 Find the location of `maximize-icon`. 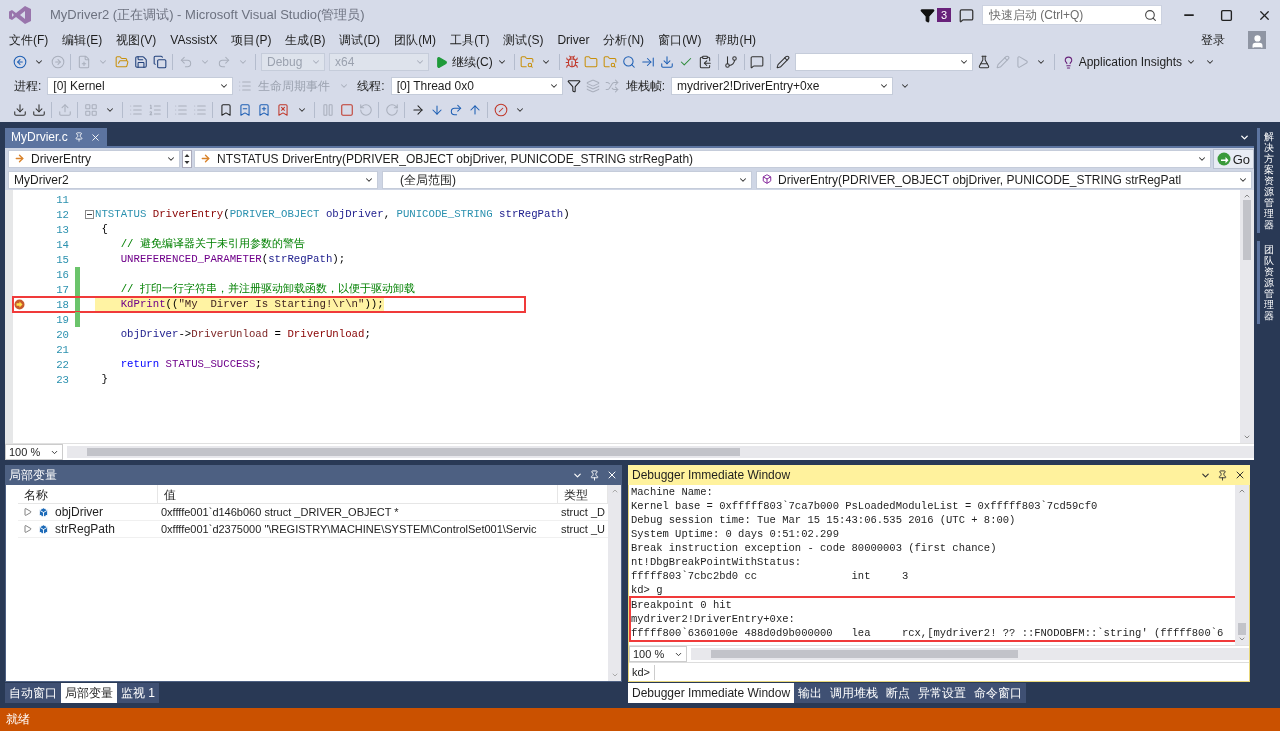

maximize-icon is located at coordinates (1226, 15).